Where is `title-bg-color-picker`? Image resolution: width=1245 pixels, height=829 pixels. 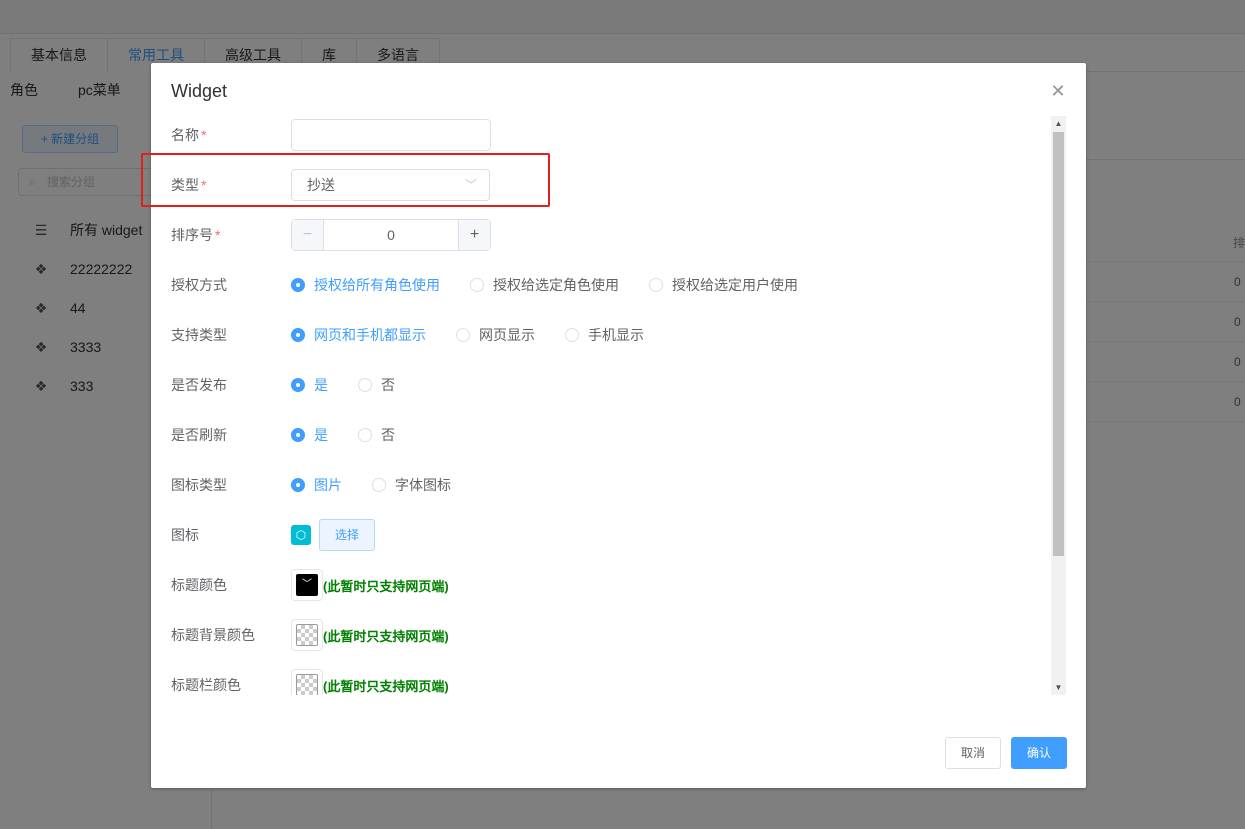 title-bg-color-picker is located at coordinates (307, 635).